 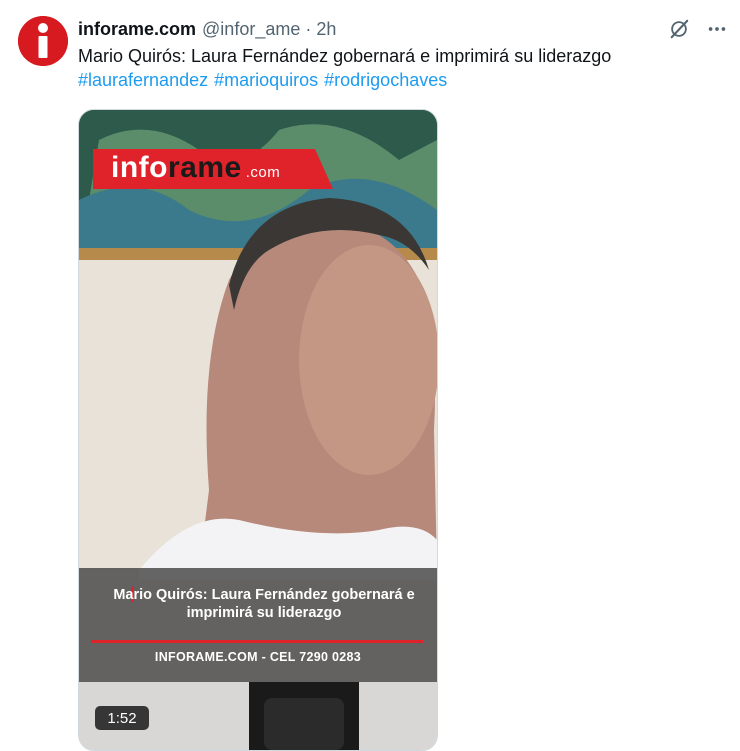 I want to click on author-handle: @infor_ame, so click(x=251, y=29).